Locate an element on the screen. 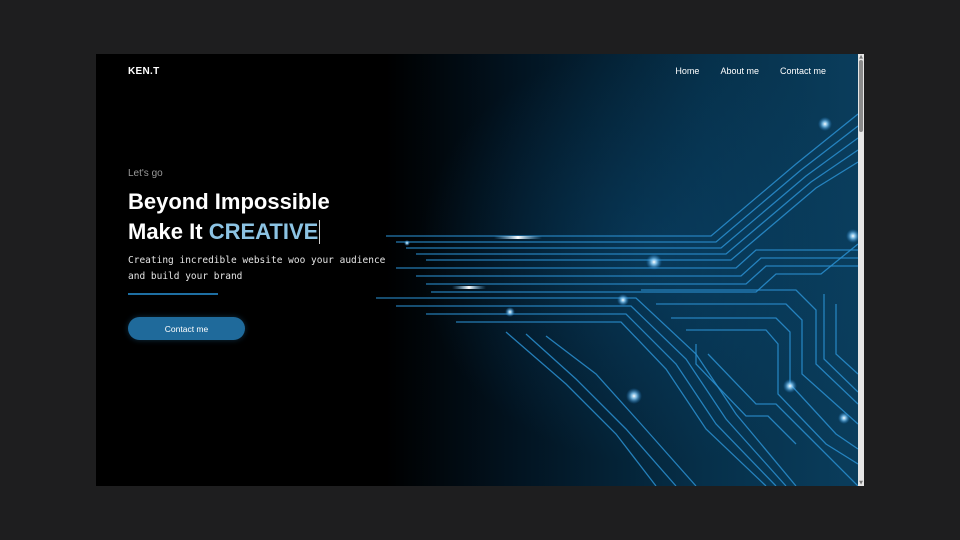 This screenshot has height=540, width=960. subtext-line-2: and build your brand is located at coordinates (185, 276).